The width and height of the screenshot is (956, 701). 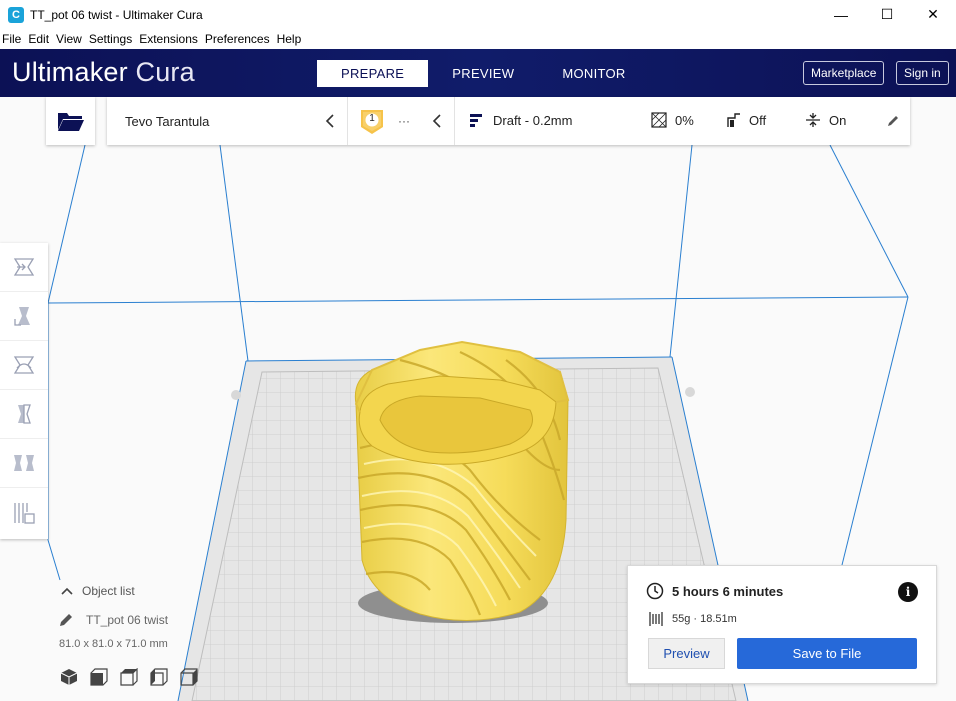 I want to click on model-pot, so click(x=462, y=481).